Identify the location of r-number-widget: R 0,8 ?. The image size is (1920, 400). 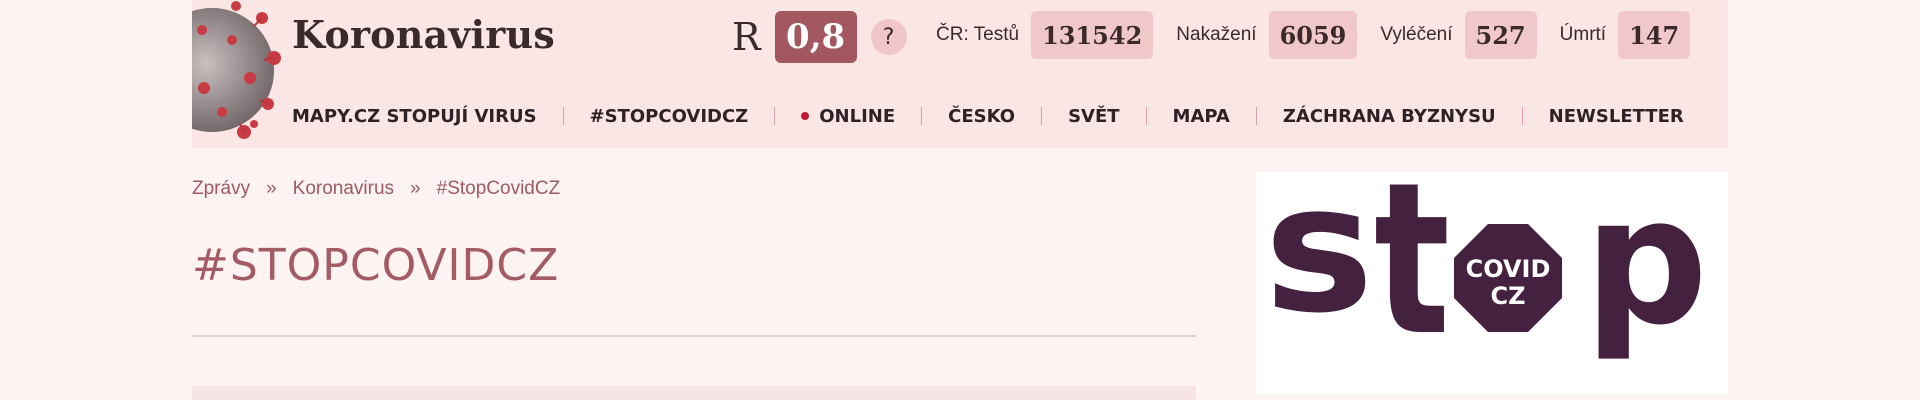
(819, 37).